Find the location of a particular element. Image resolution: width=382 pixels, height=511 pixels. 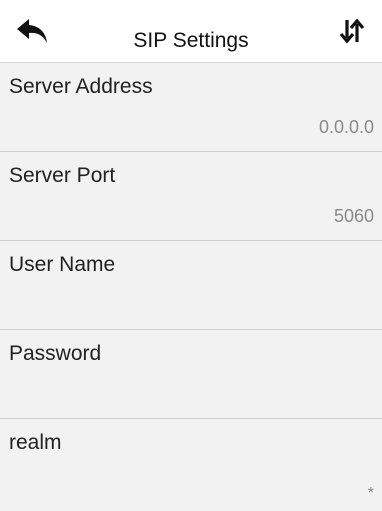

setting-label: Password is located at coordinates (55, 353).